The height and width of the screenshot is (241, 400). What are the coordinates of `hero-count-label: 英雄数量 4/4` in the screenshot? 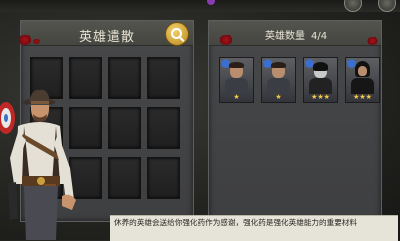 It's located at (296, 34).